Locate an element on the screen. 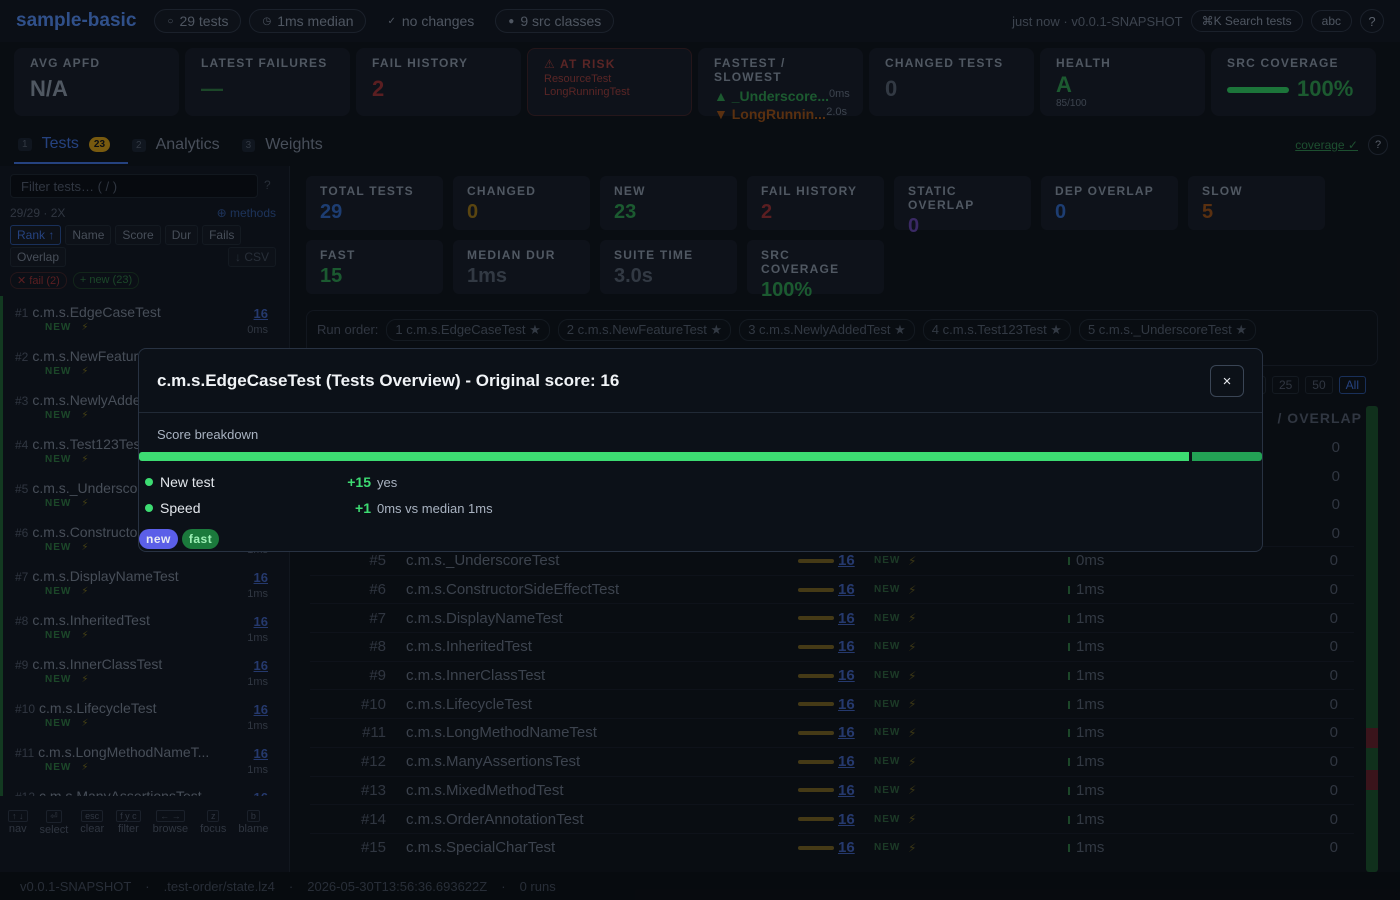 The width and height of the screenshot is (1400, 900). breakdown-row-speed: Speed +1 0ms vs median 1ms is located at coordinates (700, 508).